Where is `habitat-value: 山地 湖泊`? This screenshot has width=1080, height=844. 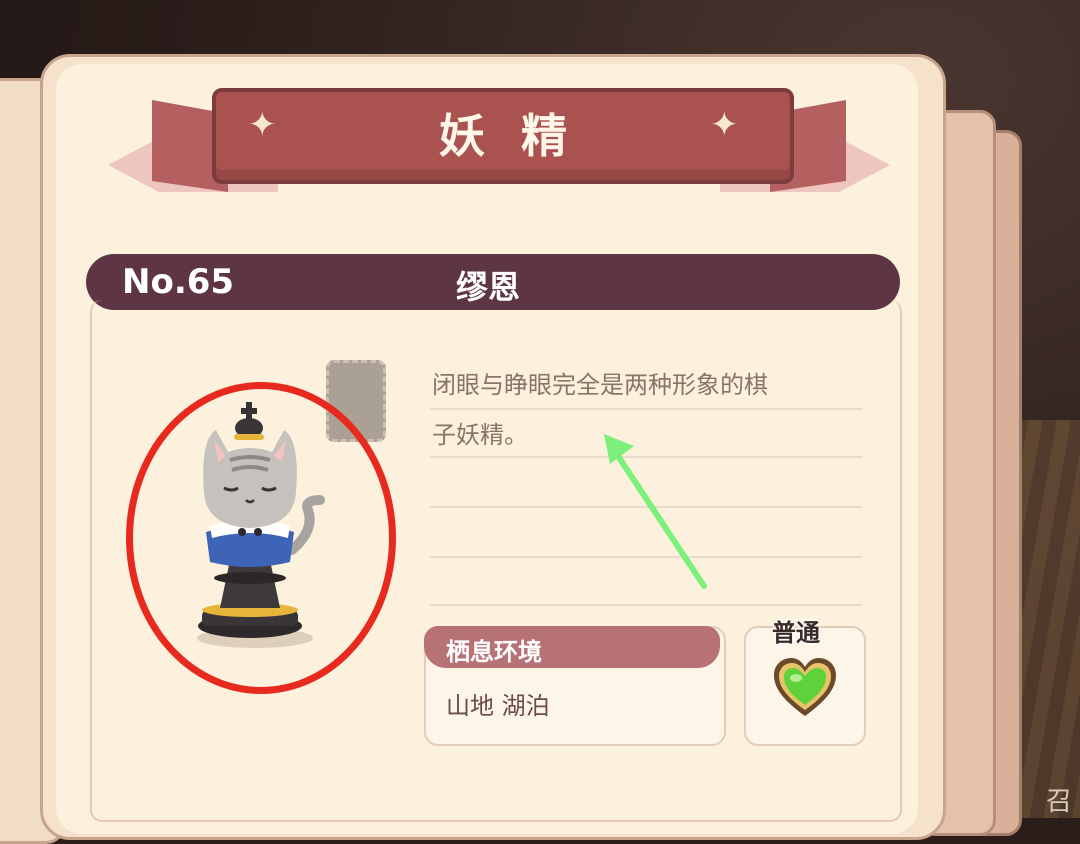
habitat-value: 山地 湖泊 is located at coordinates (498, 706).